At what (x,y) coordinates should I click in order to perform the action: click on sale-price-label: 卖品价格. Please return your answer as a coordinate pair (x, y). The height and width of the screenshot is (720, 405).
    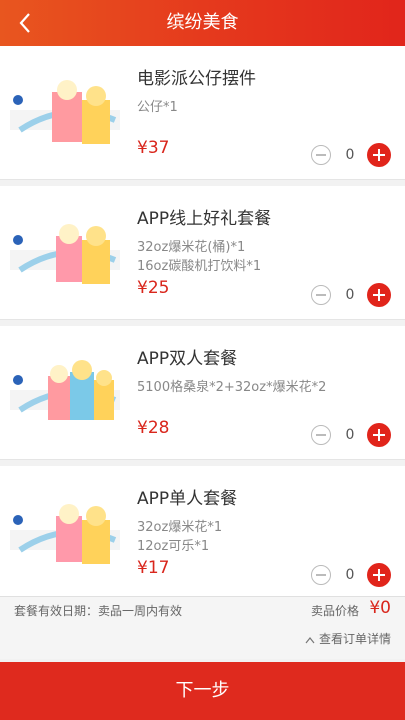
    Looking at the image, I should click on (334, 611).